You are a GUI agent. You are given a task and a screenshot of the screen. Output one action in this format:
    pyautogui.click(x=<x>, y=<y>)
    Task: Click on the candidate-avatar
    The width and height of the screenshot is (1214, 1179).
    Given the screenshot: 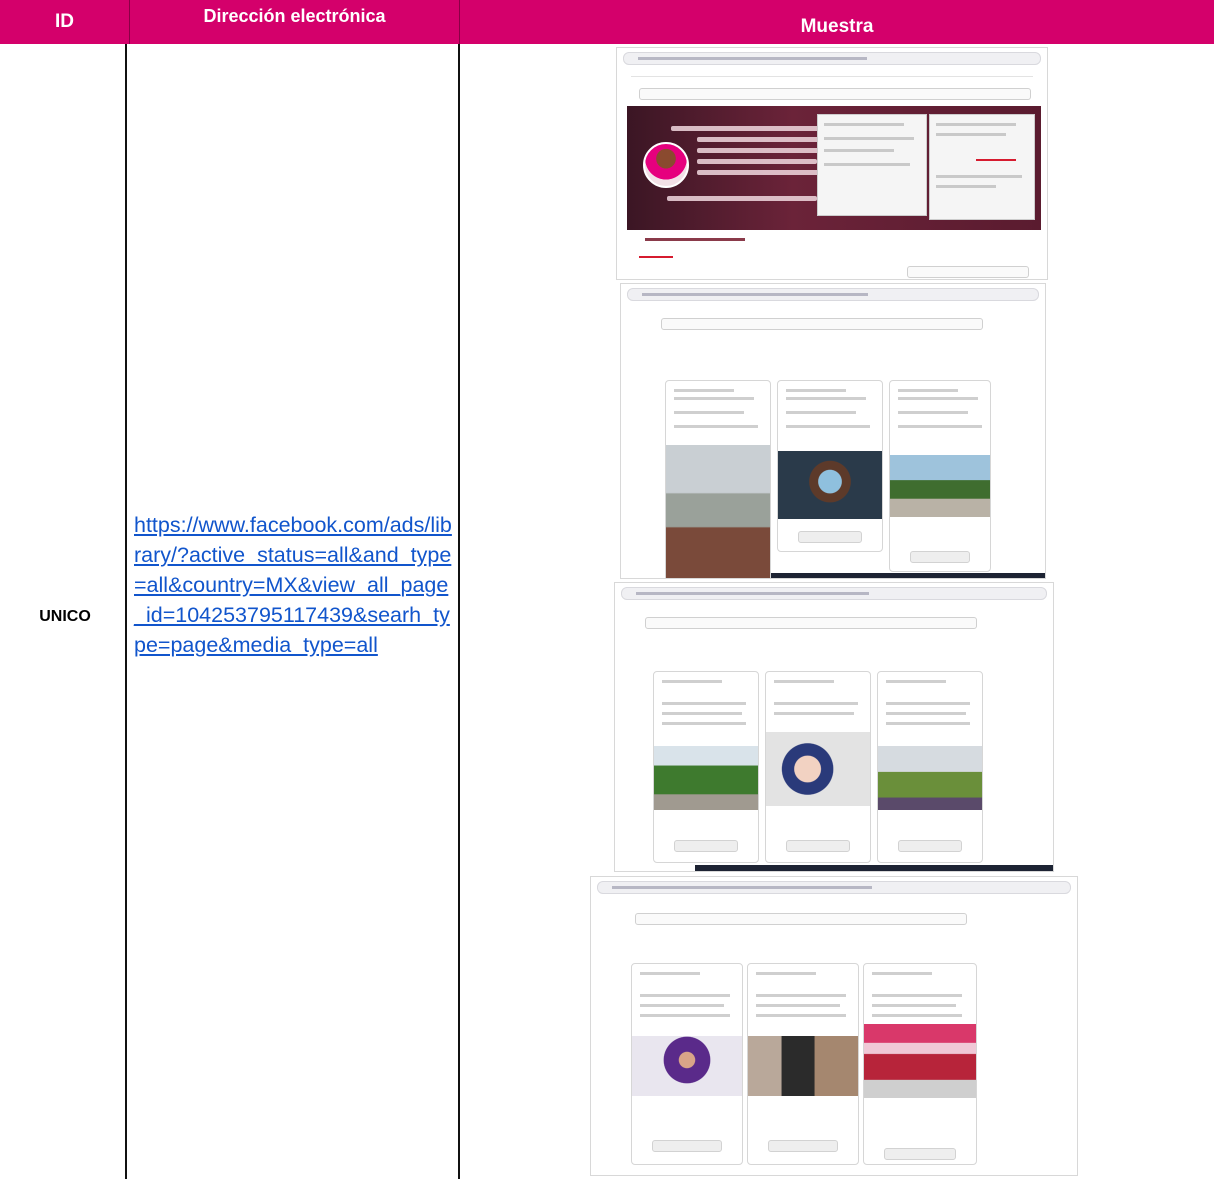 What is the action you would take?
    pyautogui.click(x=666, y=165)
    